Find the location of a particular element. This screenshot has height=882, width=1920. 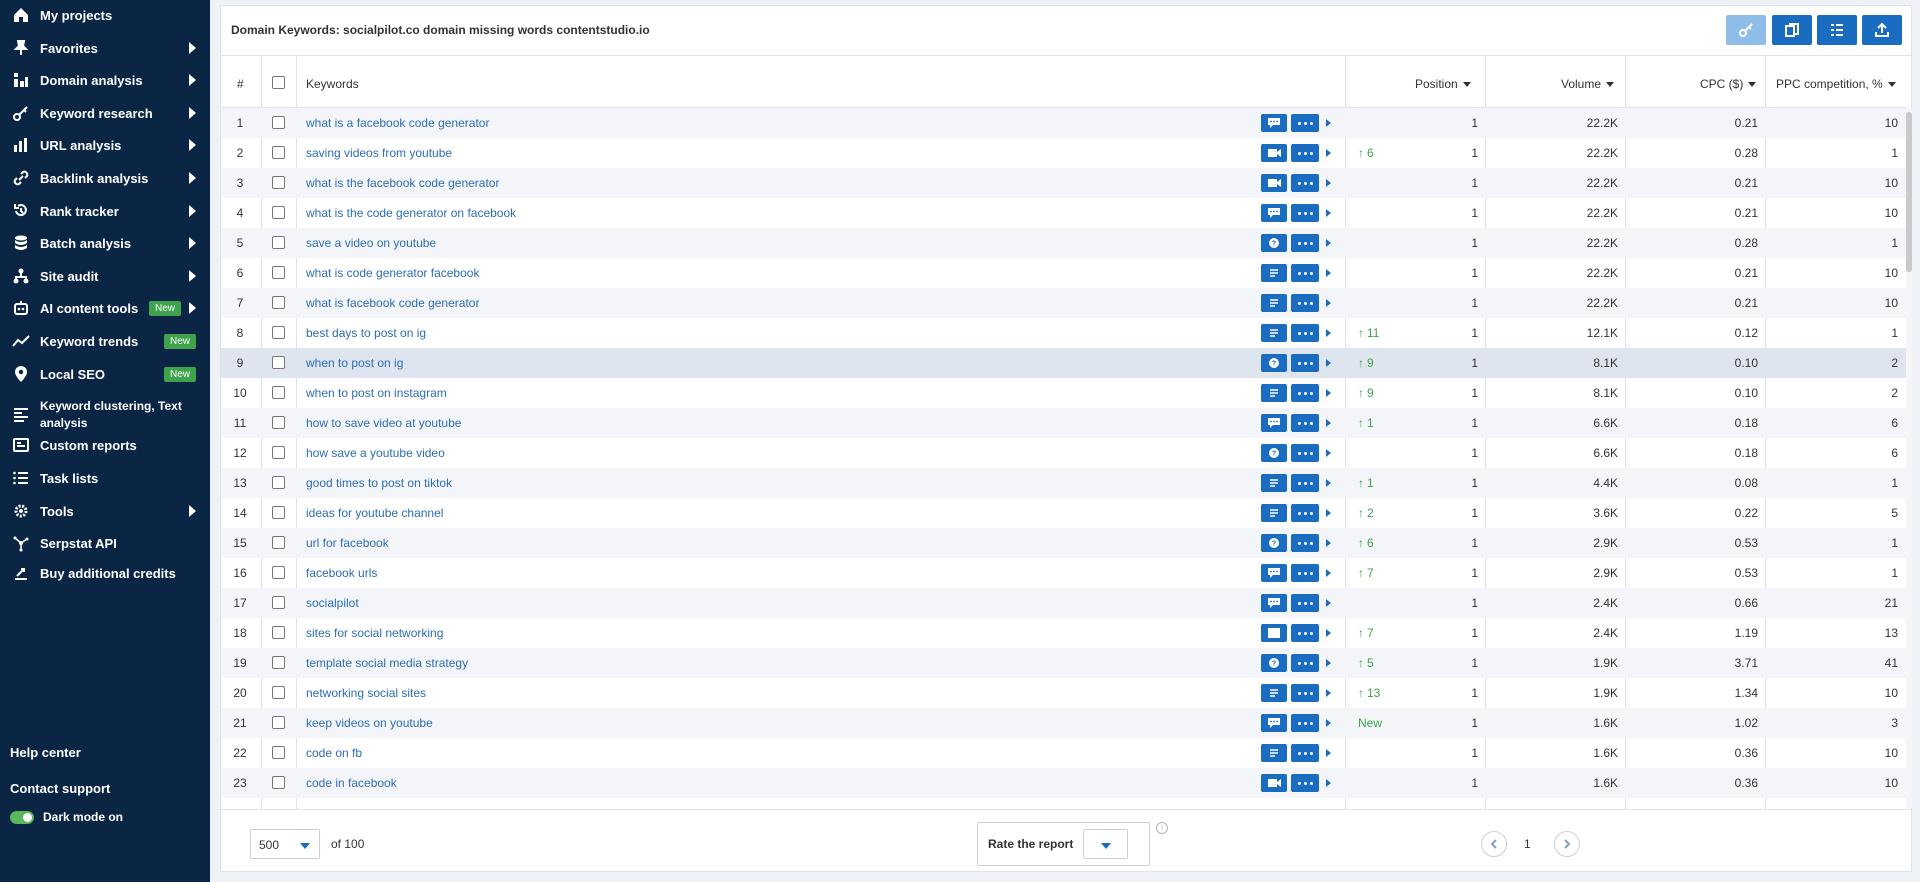

scrollbar-thumb is located at coordinates (1909, 192).